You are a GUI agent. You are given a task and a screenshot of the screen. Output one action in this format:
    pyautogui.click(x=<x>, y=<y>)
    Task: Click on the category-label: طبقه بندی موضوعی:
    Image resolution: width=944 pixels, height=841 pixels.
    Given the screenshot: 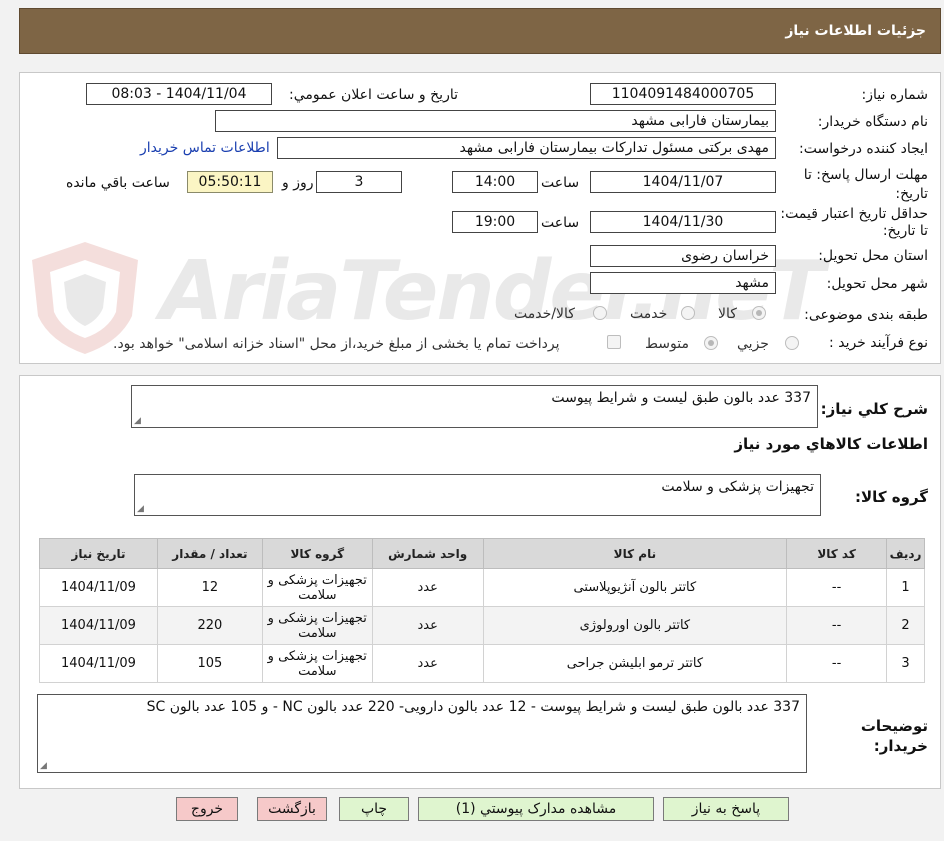 What is the action you would take?
    pyautogui.click(x=866, y=315)
    